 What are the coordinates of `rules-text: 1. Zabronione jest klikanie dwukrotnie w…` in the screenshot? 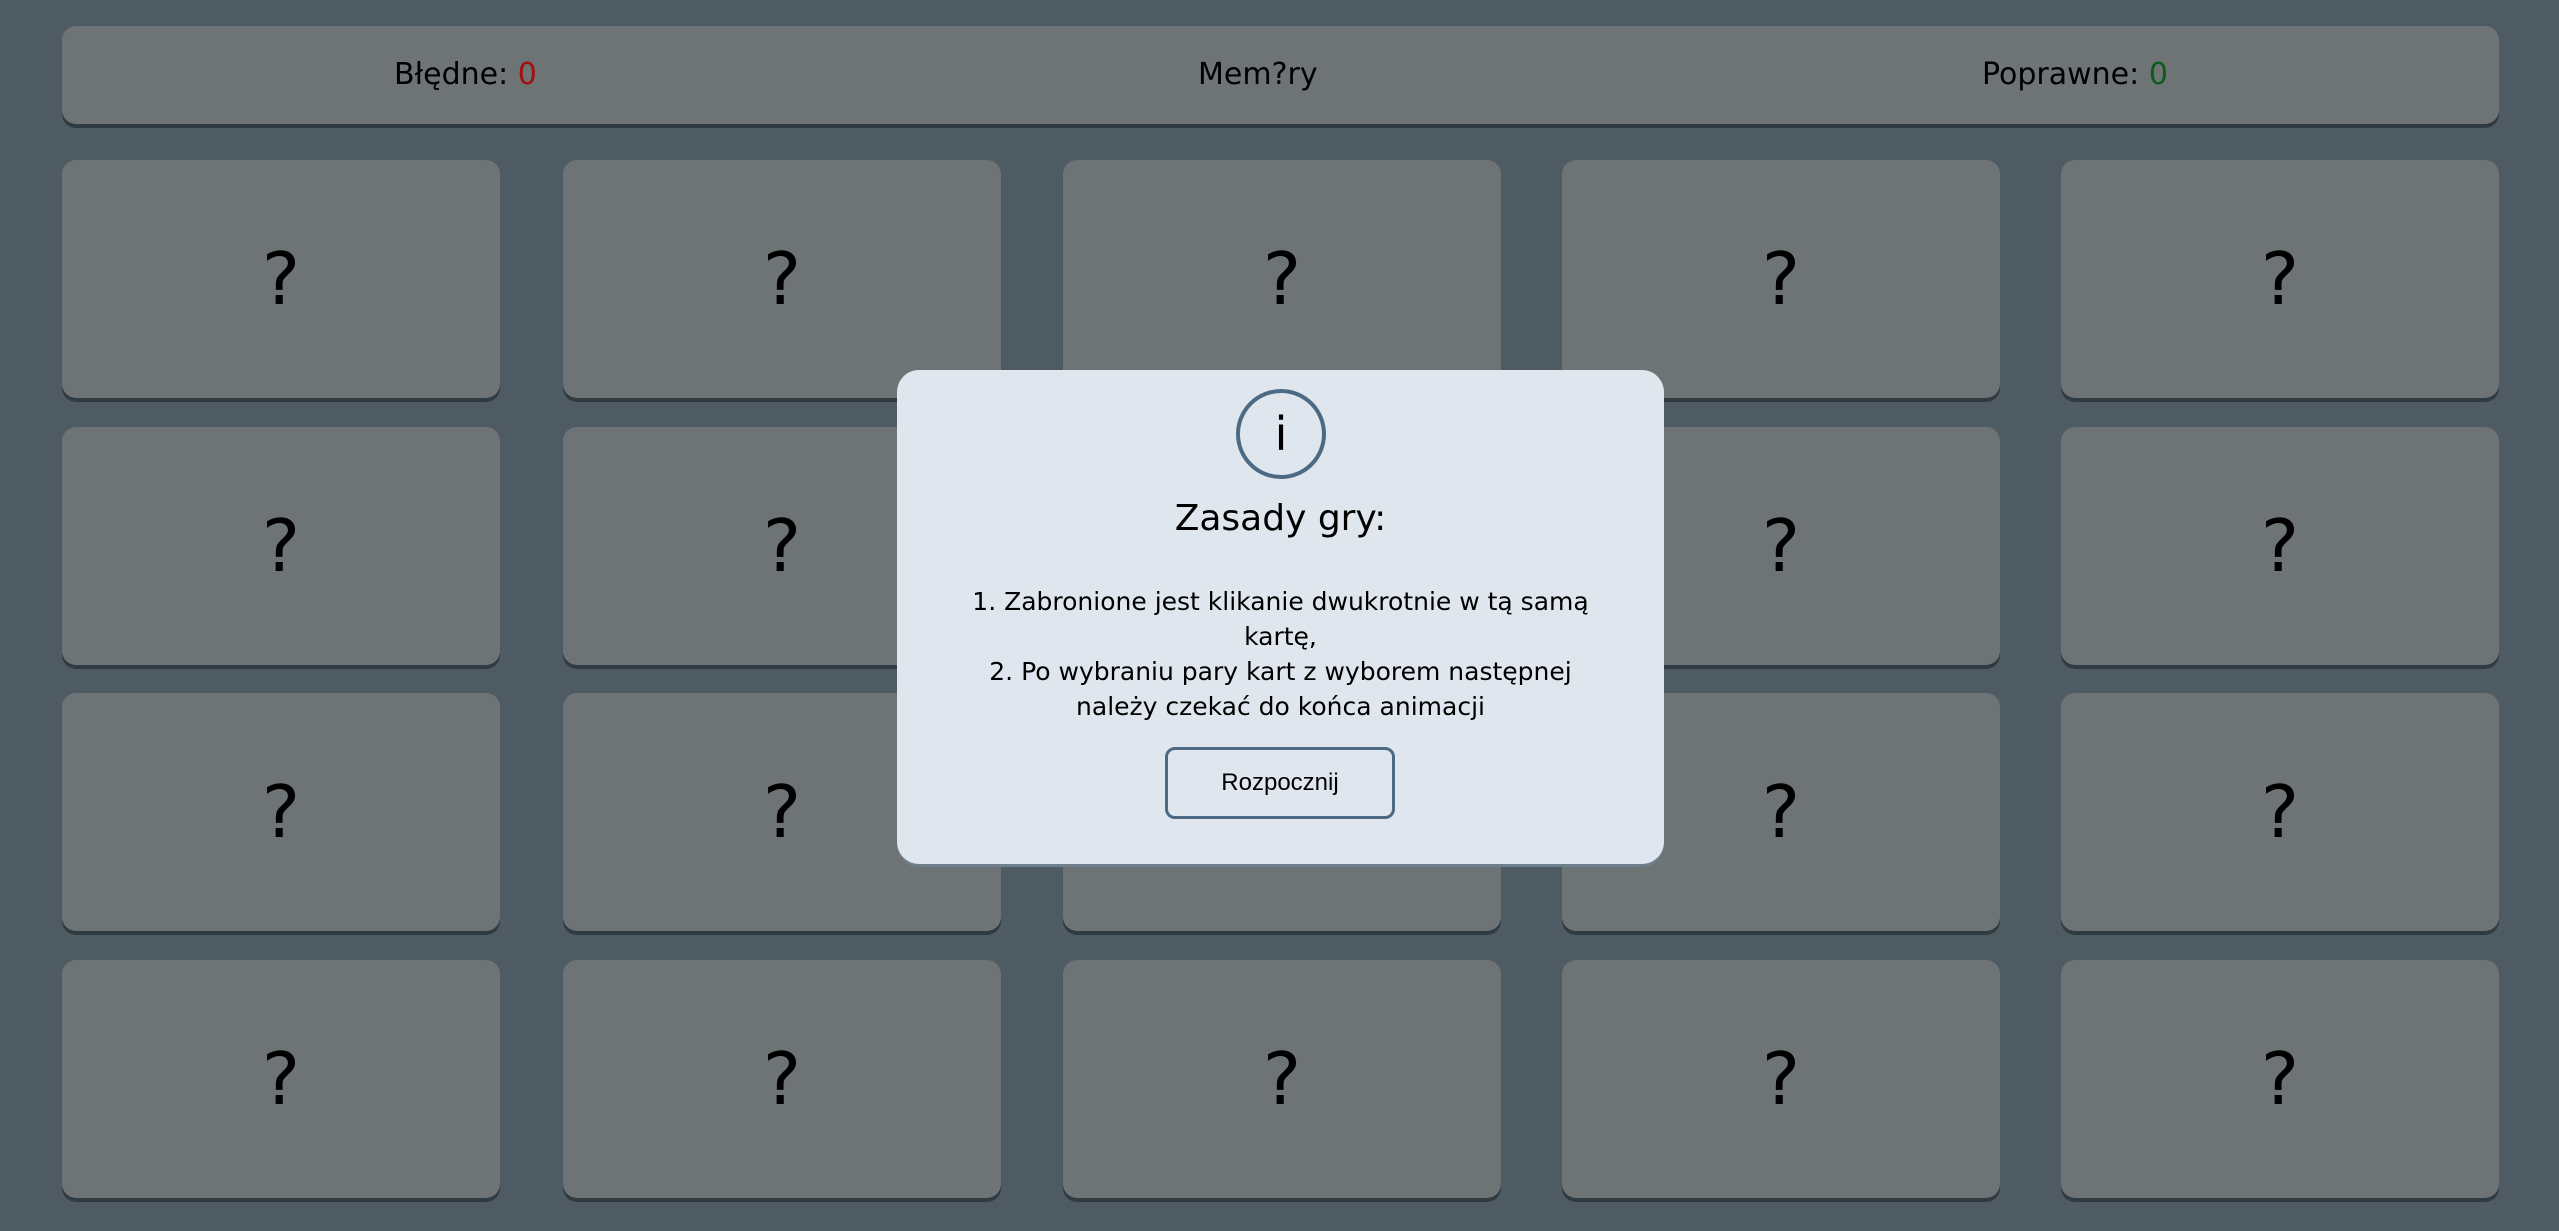 It's located at (1280, 654).